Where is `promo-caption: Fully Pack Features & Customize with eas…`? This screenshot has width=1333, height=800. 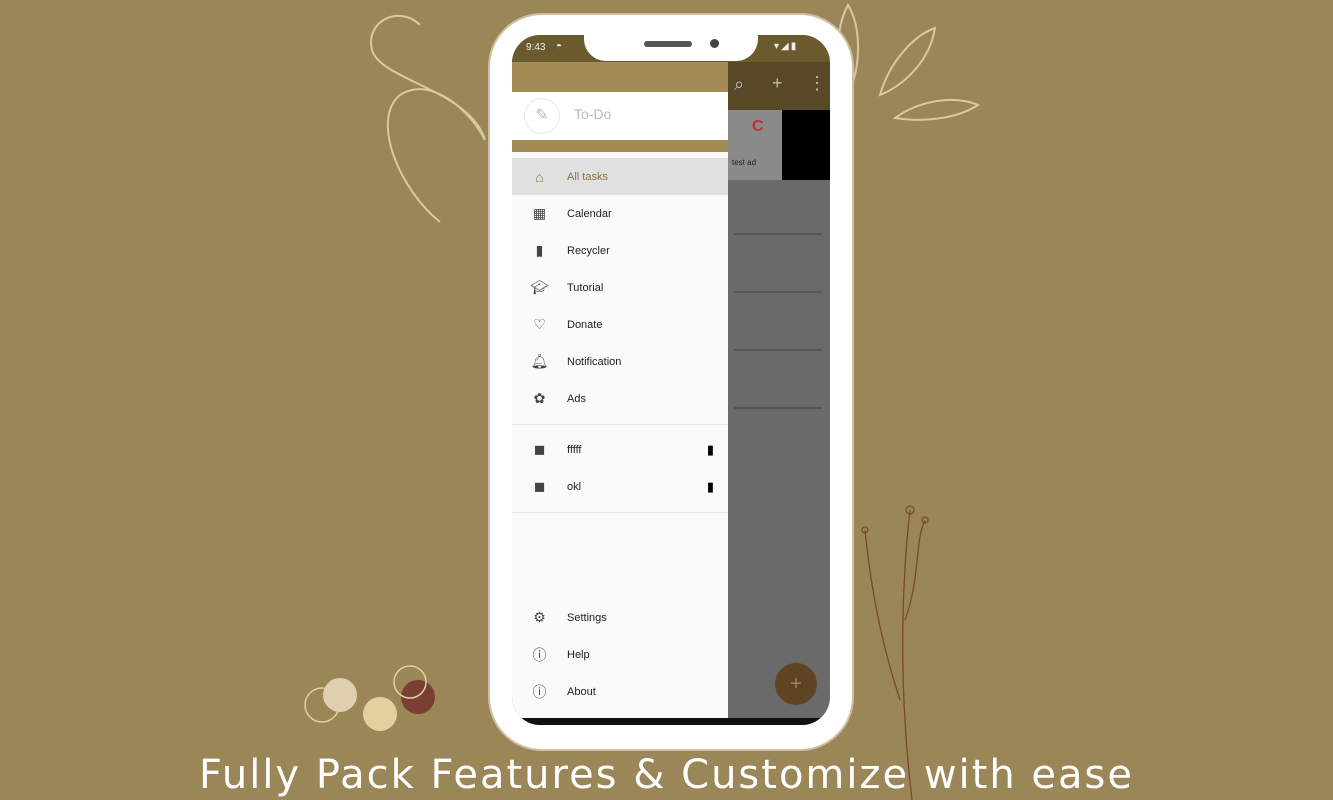
promo-caption: Fully Pack Features & Customize with eas… is located at coordinates (666, 775).